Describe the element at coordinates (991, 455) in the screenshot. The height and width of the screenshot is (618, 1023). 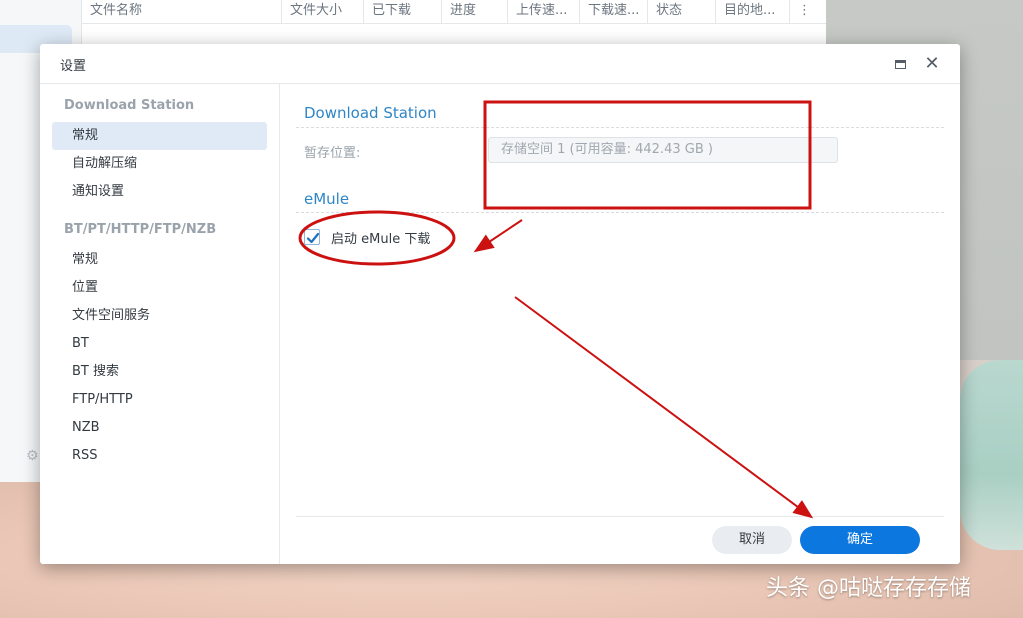
I see `desktop-wallpaper-teal` at that location.